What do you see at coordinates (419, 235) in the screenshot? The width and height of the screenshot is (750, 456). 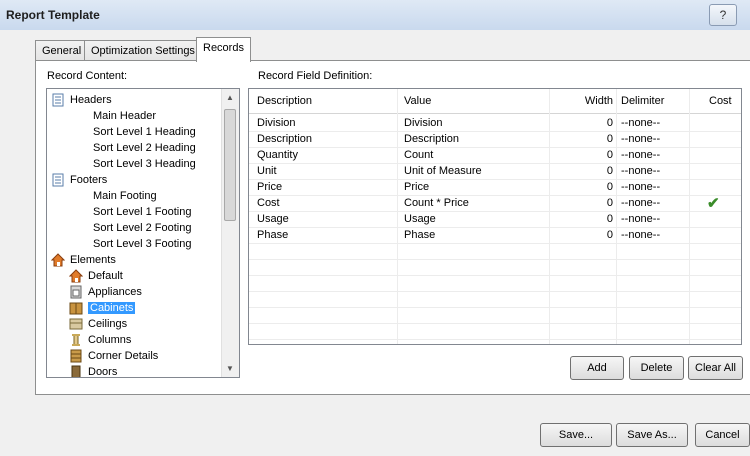 I see `cell-value: Phase` at bounding box center [419, 235].